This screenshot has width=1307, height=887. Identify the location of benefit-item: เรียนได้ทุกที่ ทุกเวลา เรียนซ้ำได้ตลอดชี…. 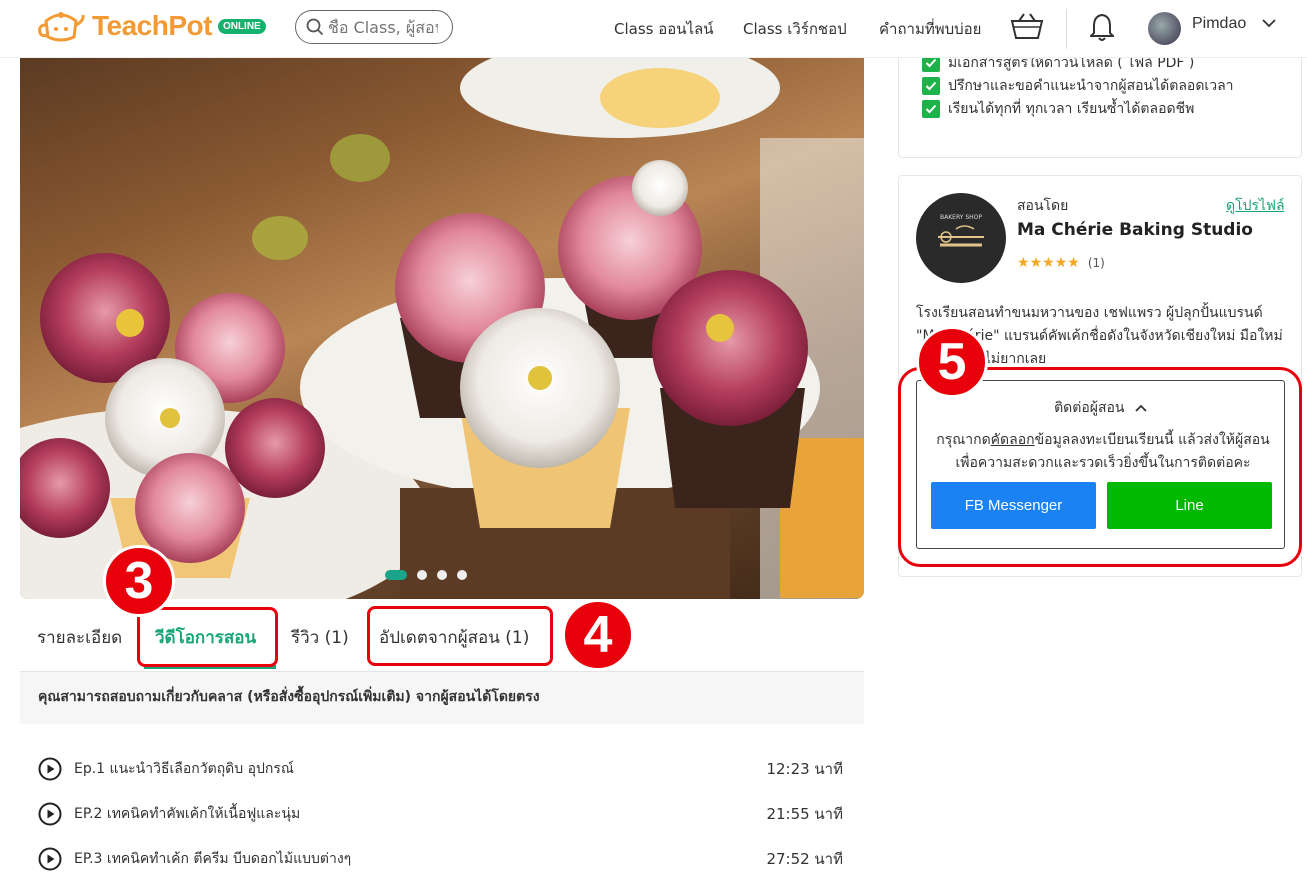
(1058, 109).